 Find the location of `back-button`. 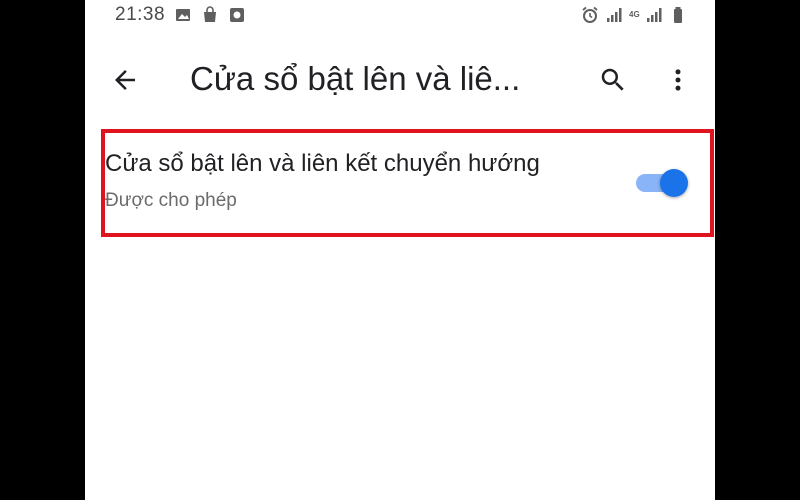

back-button is located at coordinates (125, 80).